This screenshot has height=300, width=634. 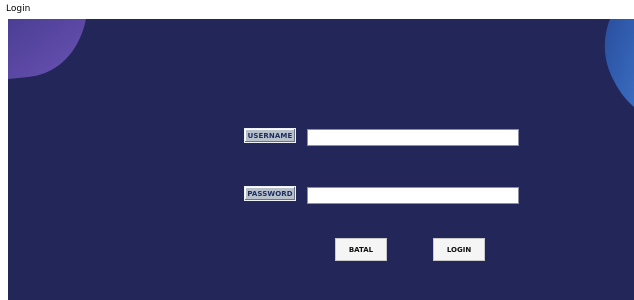 What do you see at coordinates (270, 135) in the screenshot?
I see `username-label: USERNAME` at bounding box center [270, 135].